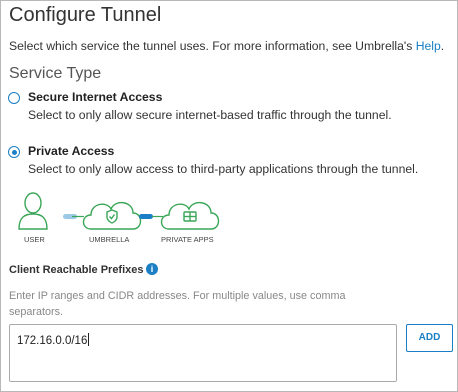  Describe the element at coordinates (33, 211) in the screenshot. I see `user-icon` at that location.